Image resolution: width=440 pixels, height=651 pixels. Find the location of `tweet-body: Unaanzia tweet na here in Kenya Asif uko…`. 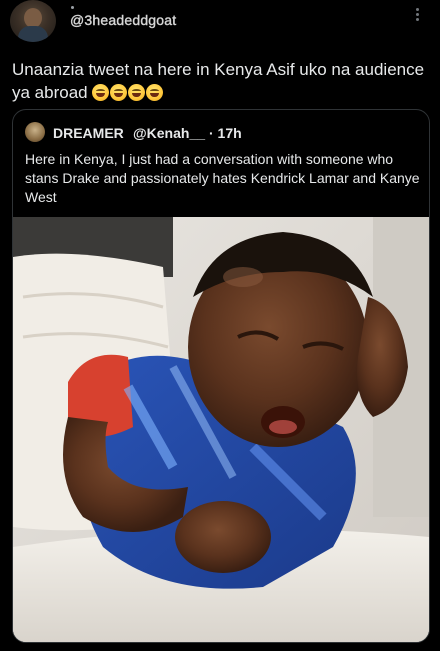

tweet-body: Unaanzia tweet na here in Kenya Asif uko… is located at coordinates (222, 81).